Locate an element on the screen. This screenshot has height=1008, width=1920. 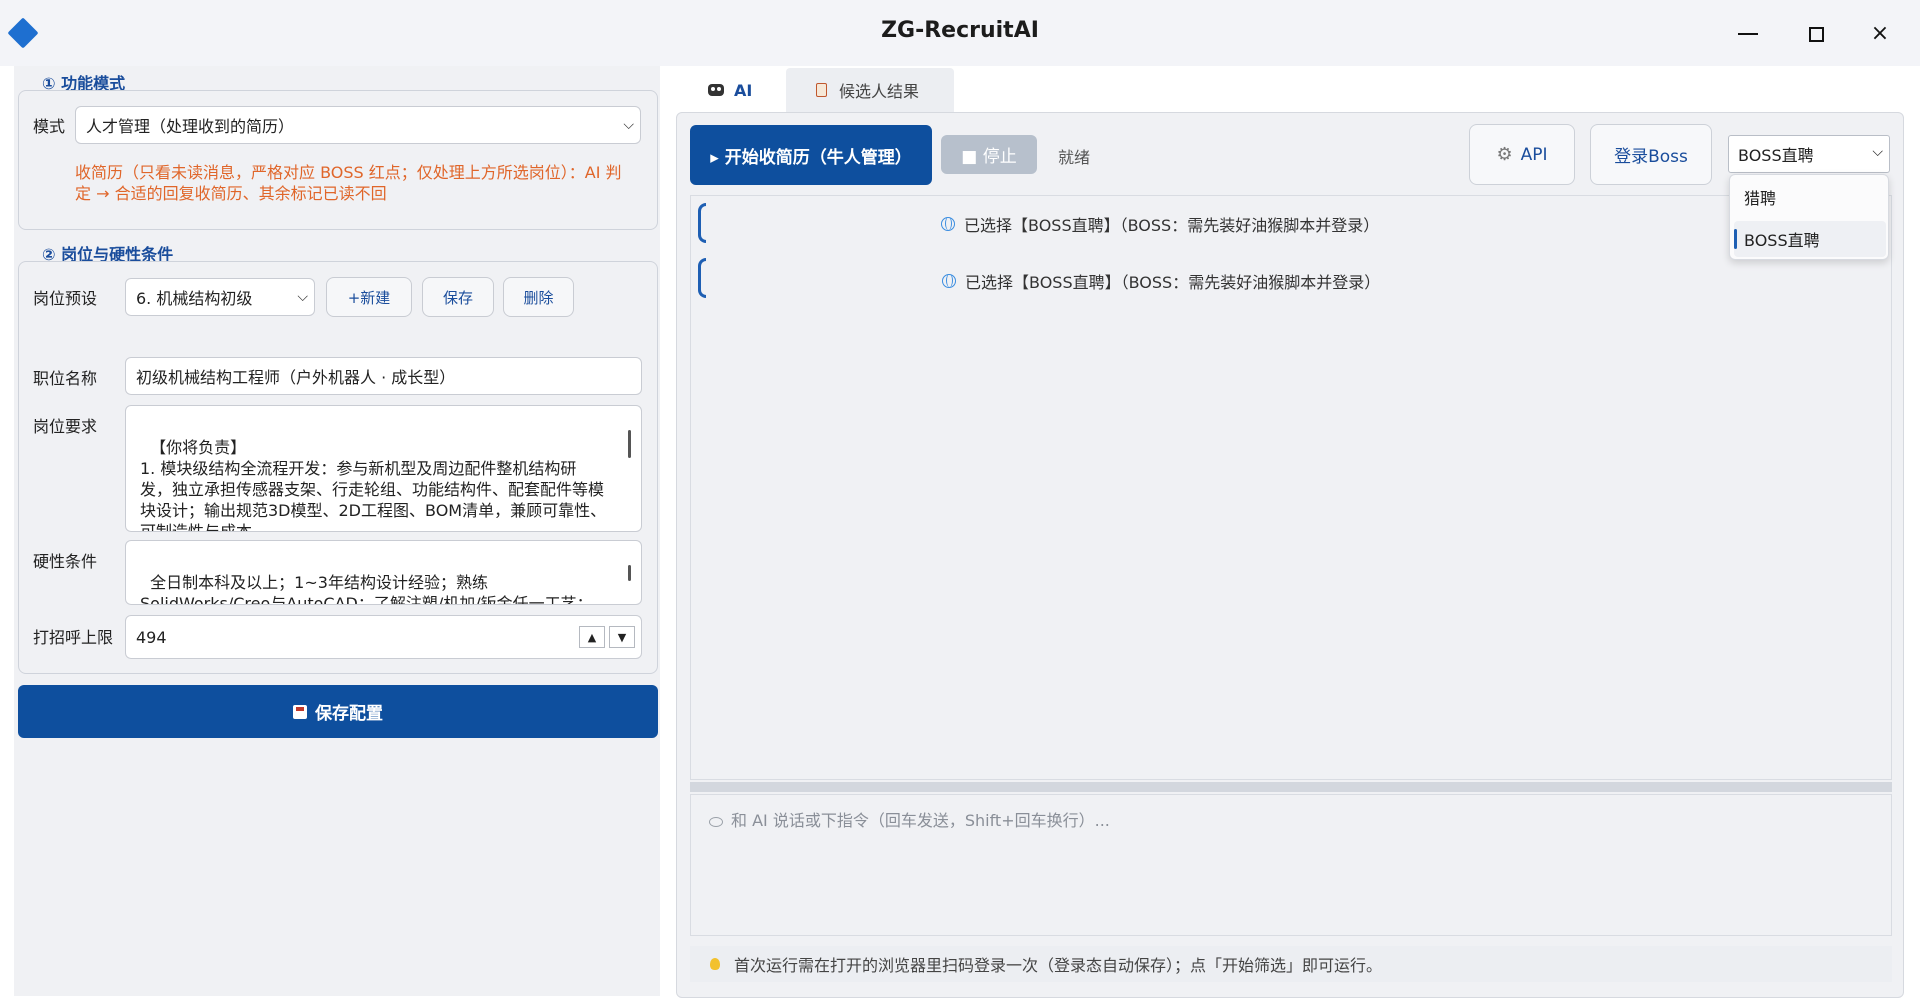
close-icon: × is located at coordinates (1880, 33).